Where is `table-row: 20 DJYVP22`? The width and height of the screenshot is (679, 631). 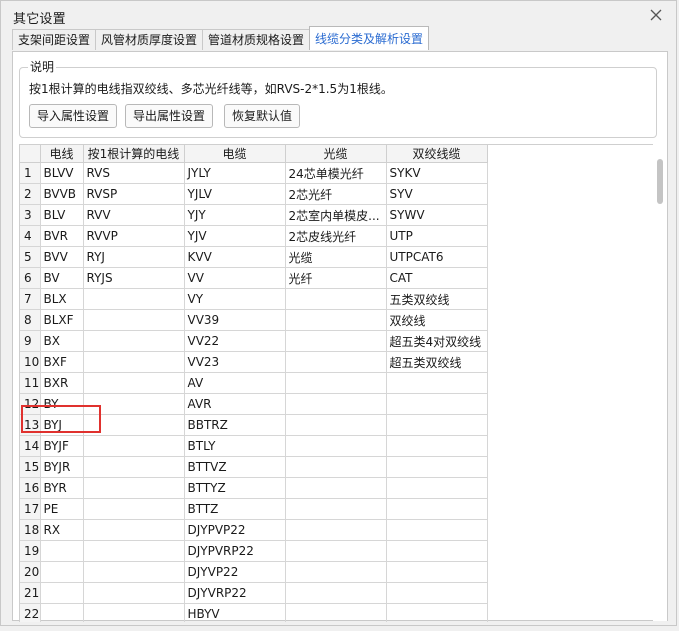 table-row: 20 DJYVP22 is located at coordinates (254, 572).